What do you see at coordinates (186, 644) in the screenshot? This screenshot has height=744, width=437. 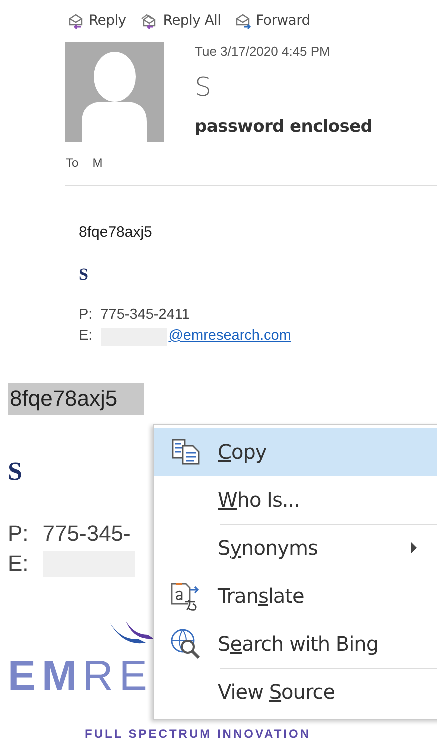 I see `web-search-icon` at bounding box center [186, 644].